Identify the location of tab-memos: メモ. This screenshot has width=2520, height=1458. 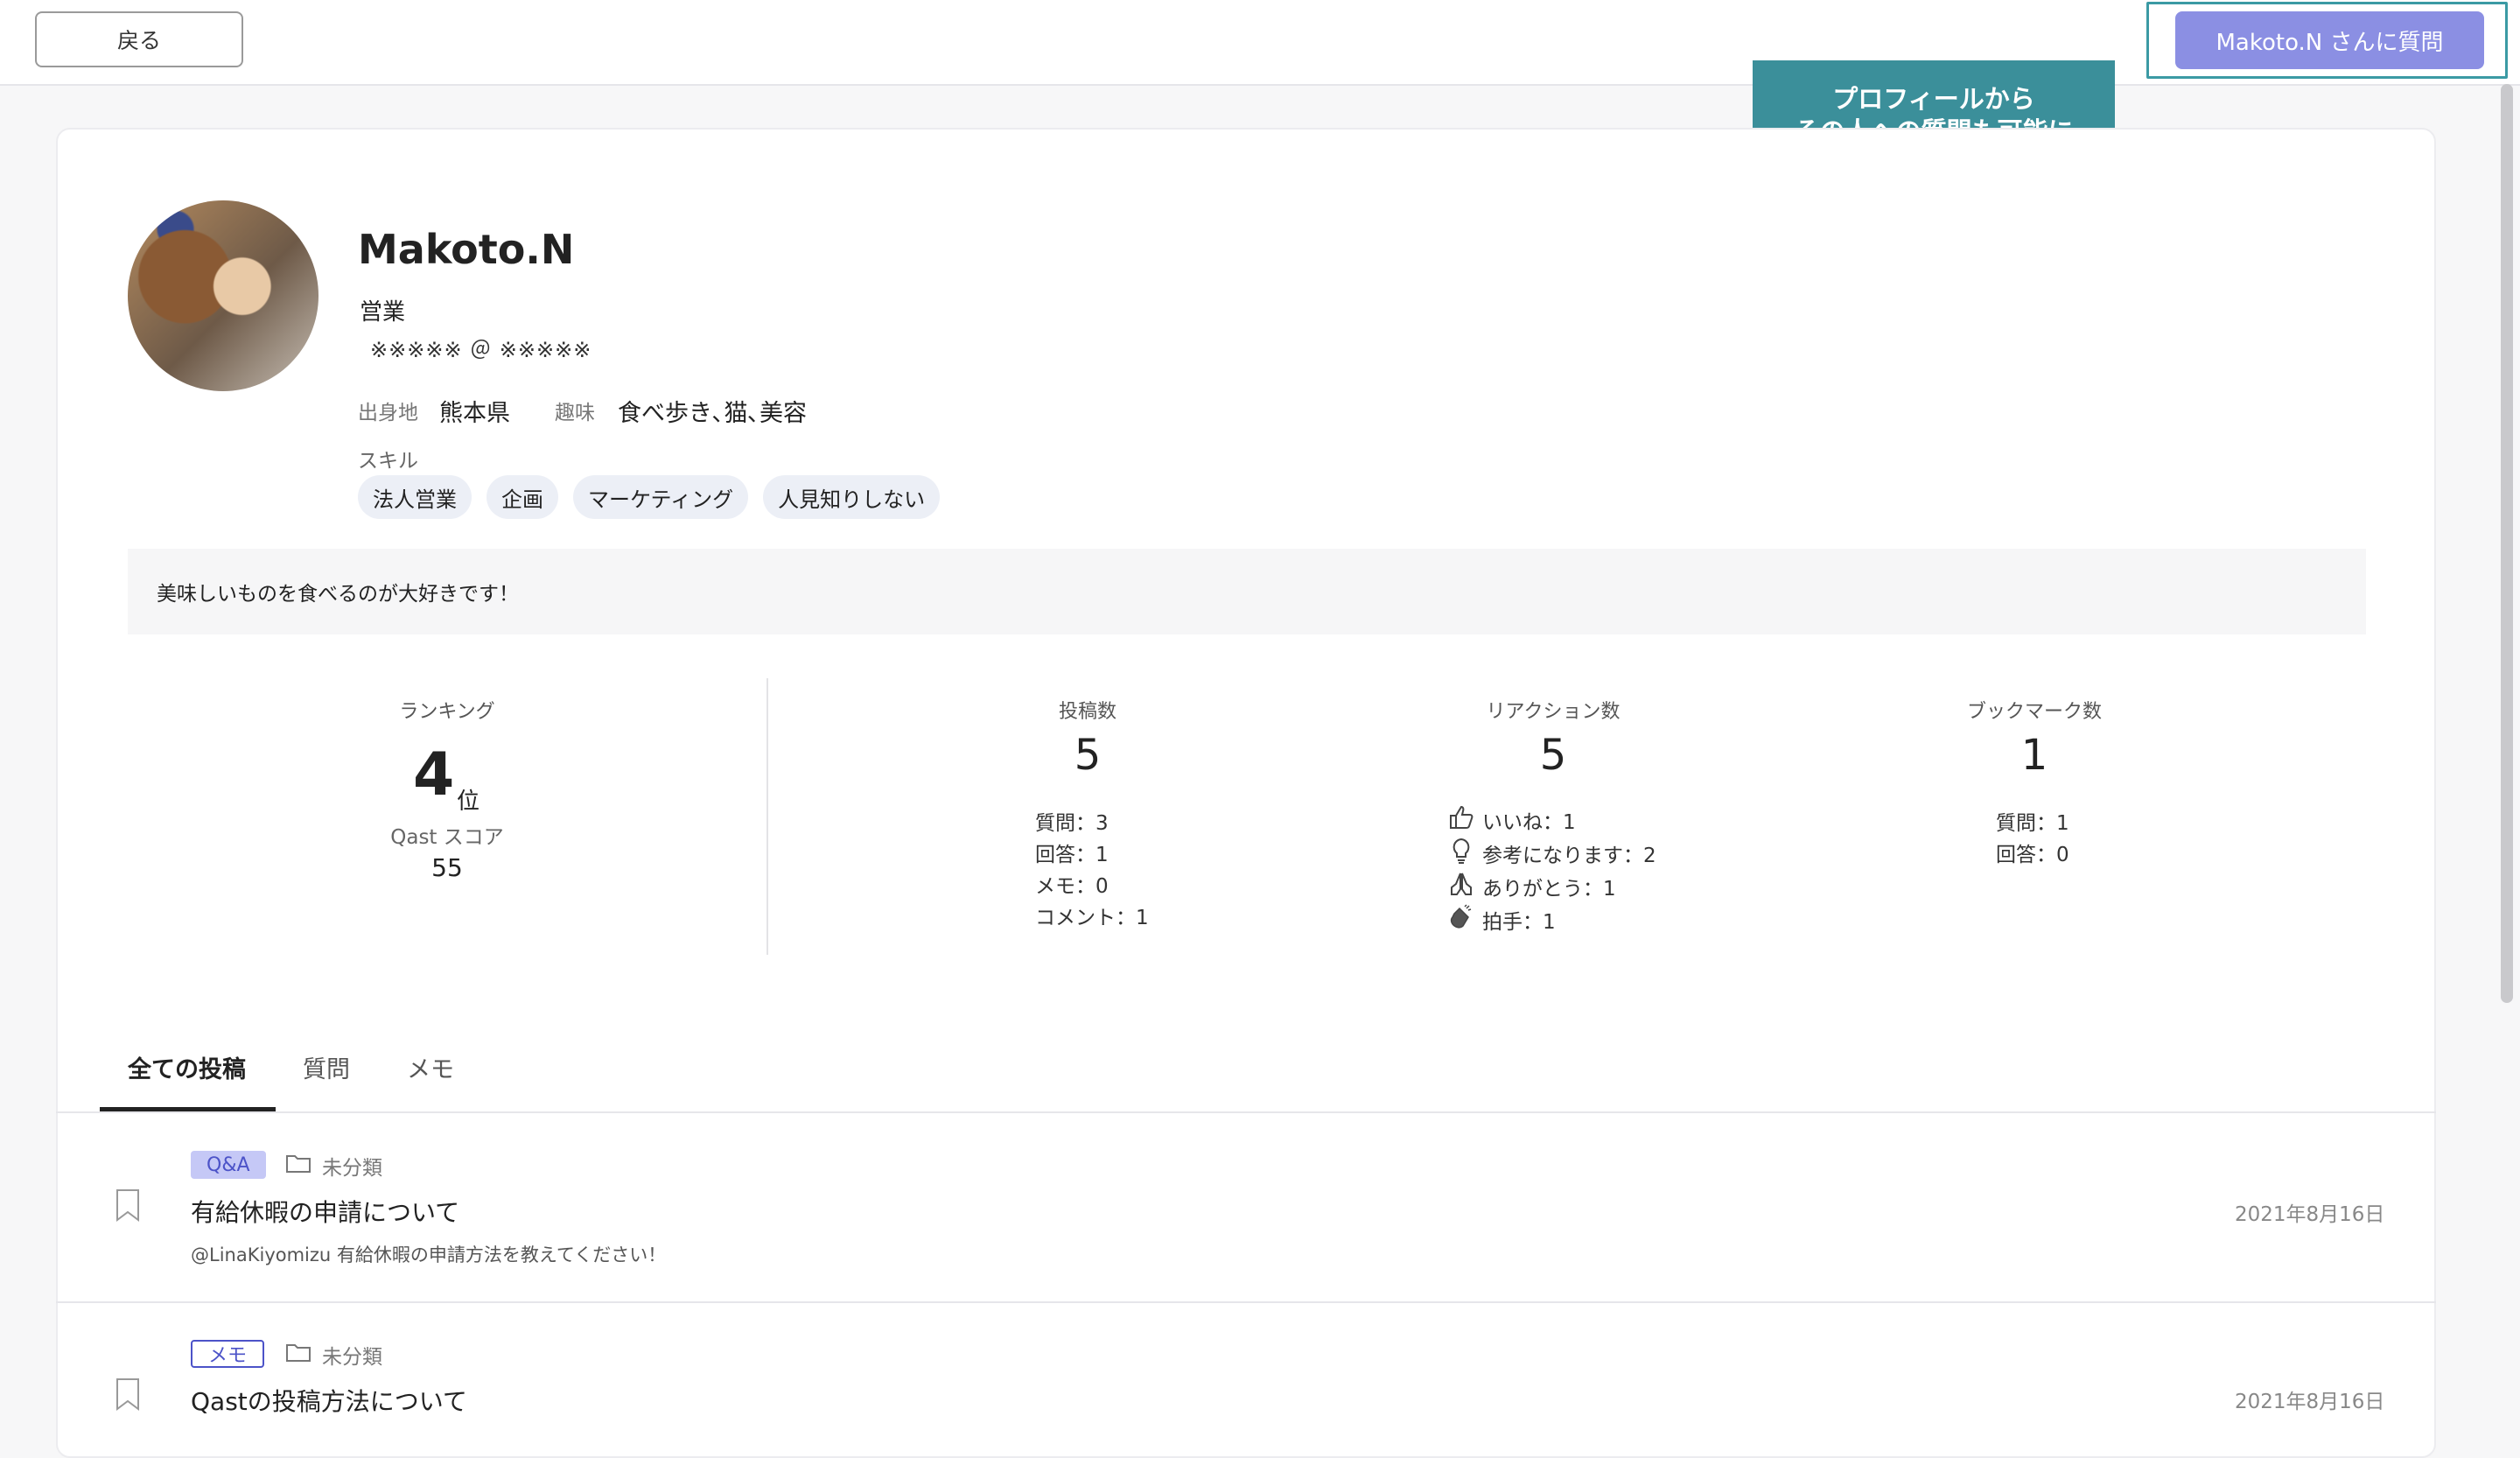
(430, 1067).